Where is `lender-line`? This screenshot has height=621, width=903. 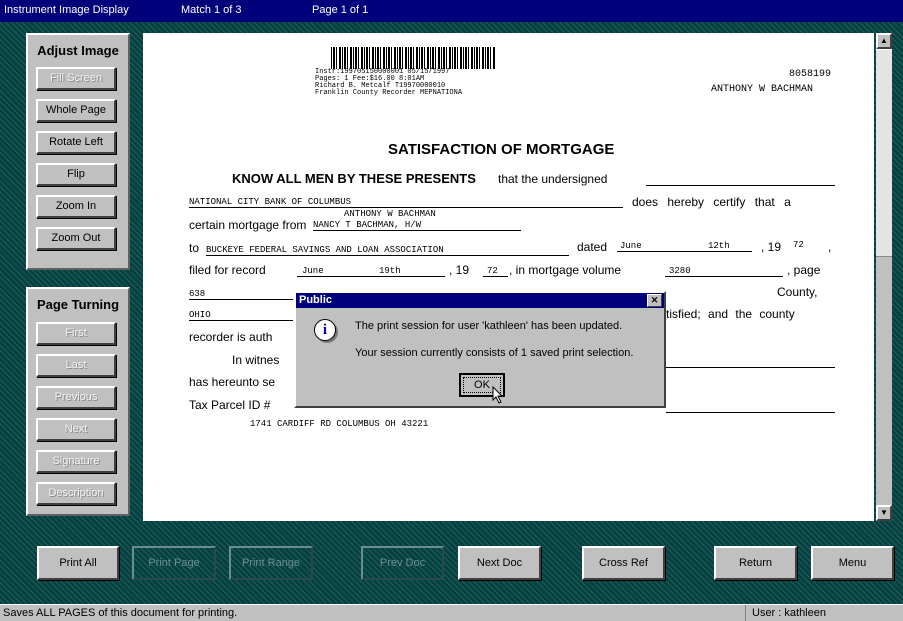 lender-line is located at coordinates (387, 255).